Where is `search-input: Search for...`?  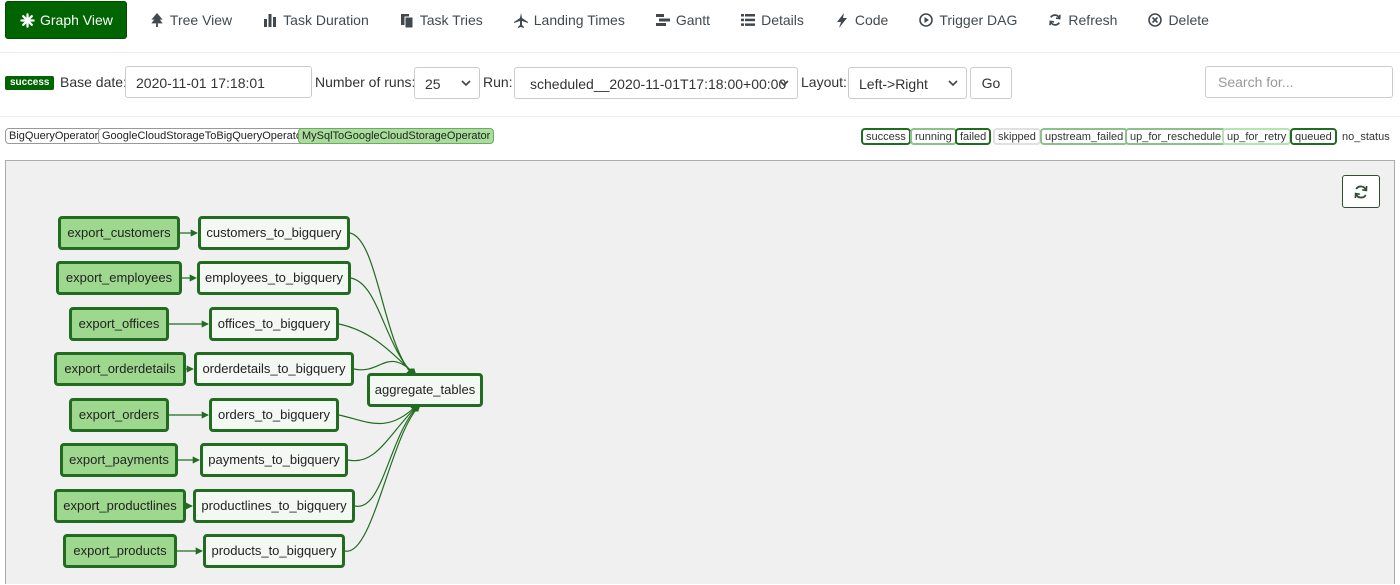
search-input: Search for... is located at coordinates (1299, 82).